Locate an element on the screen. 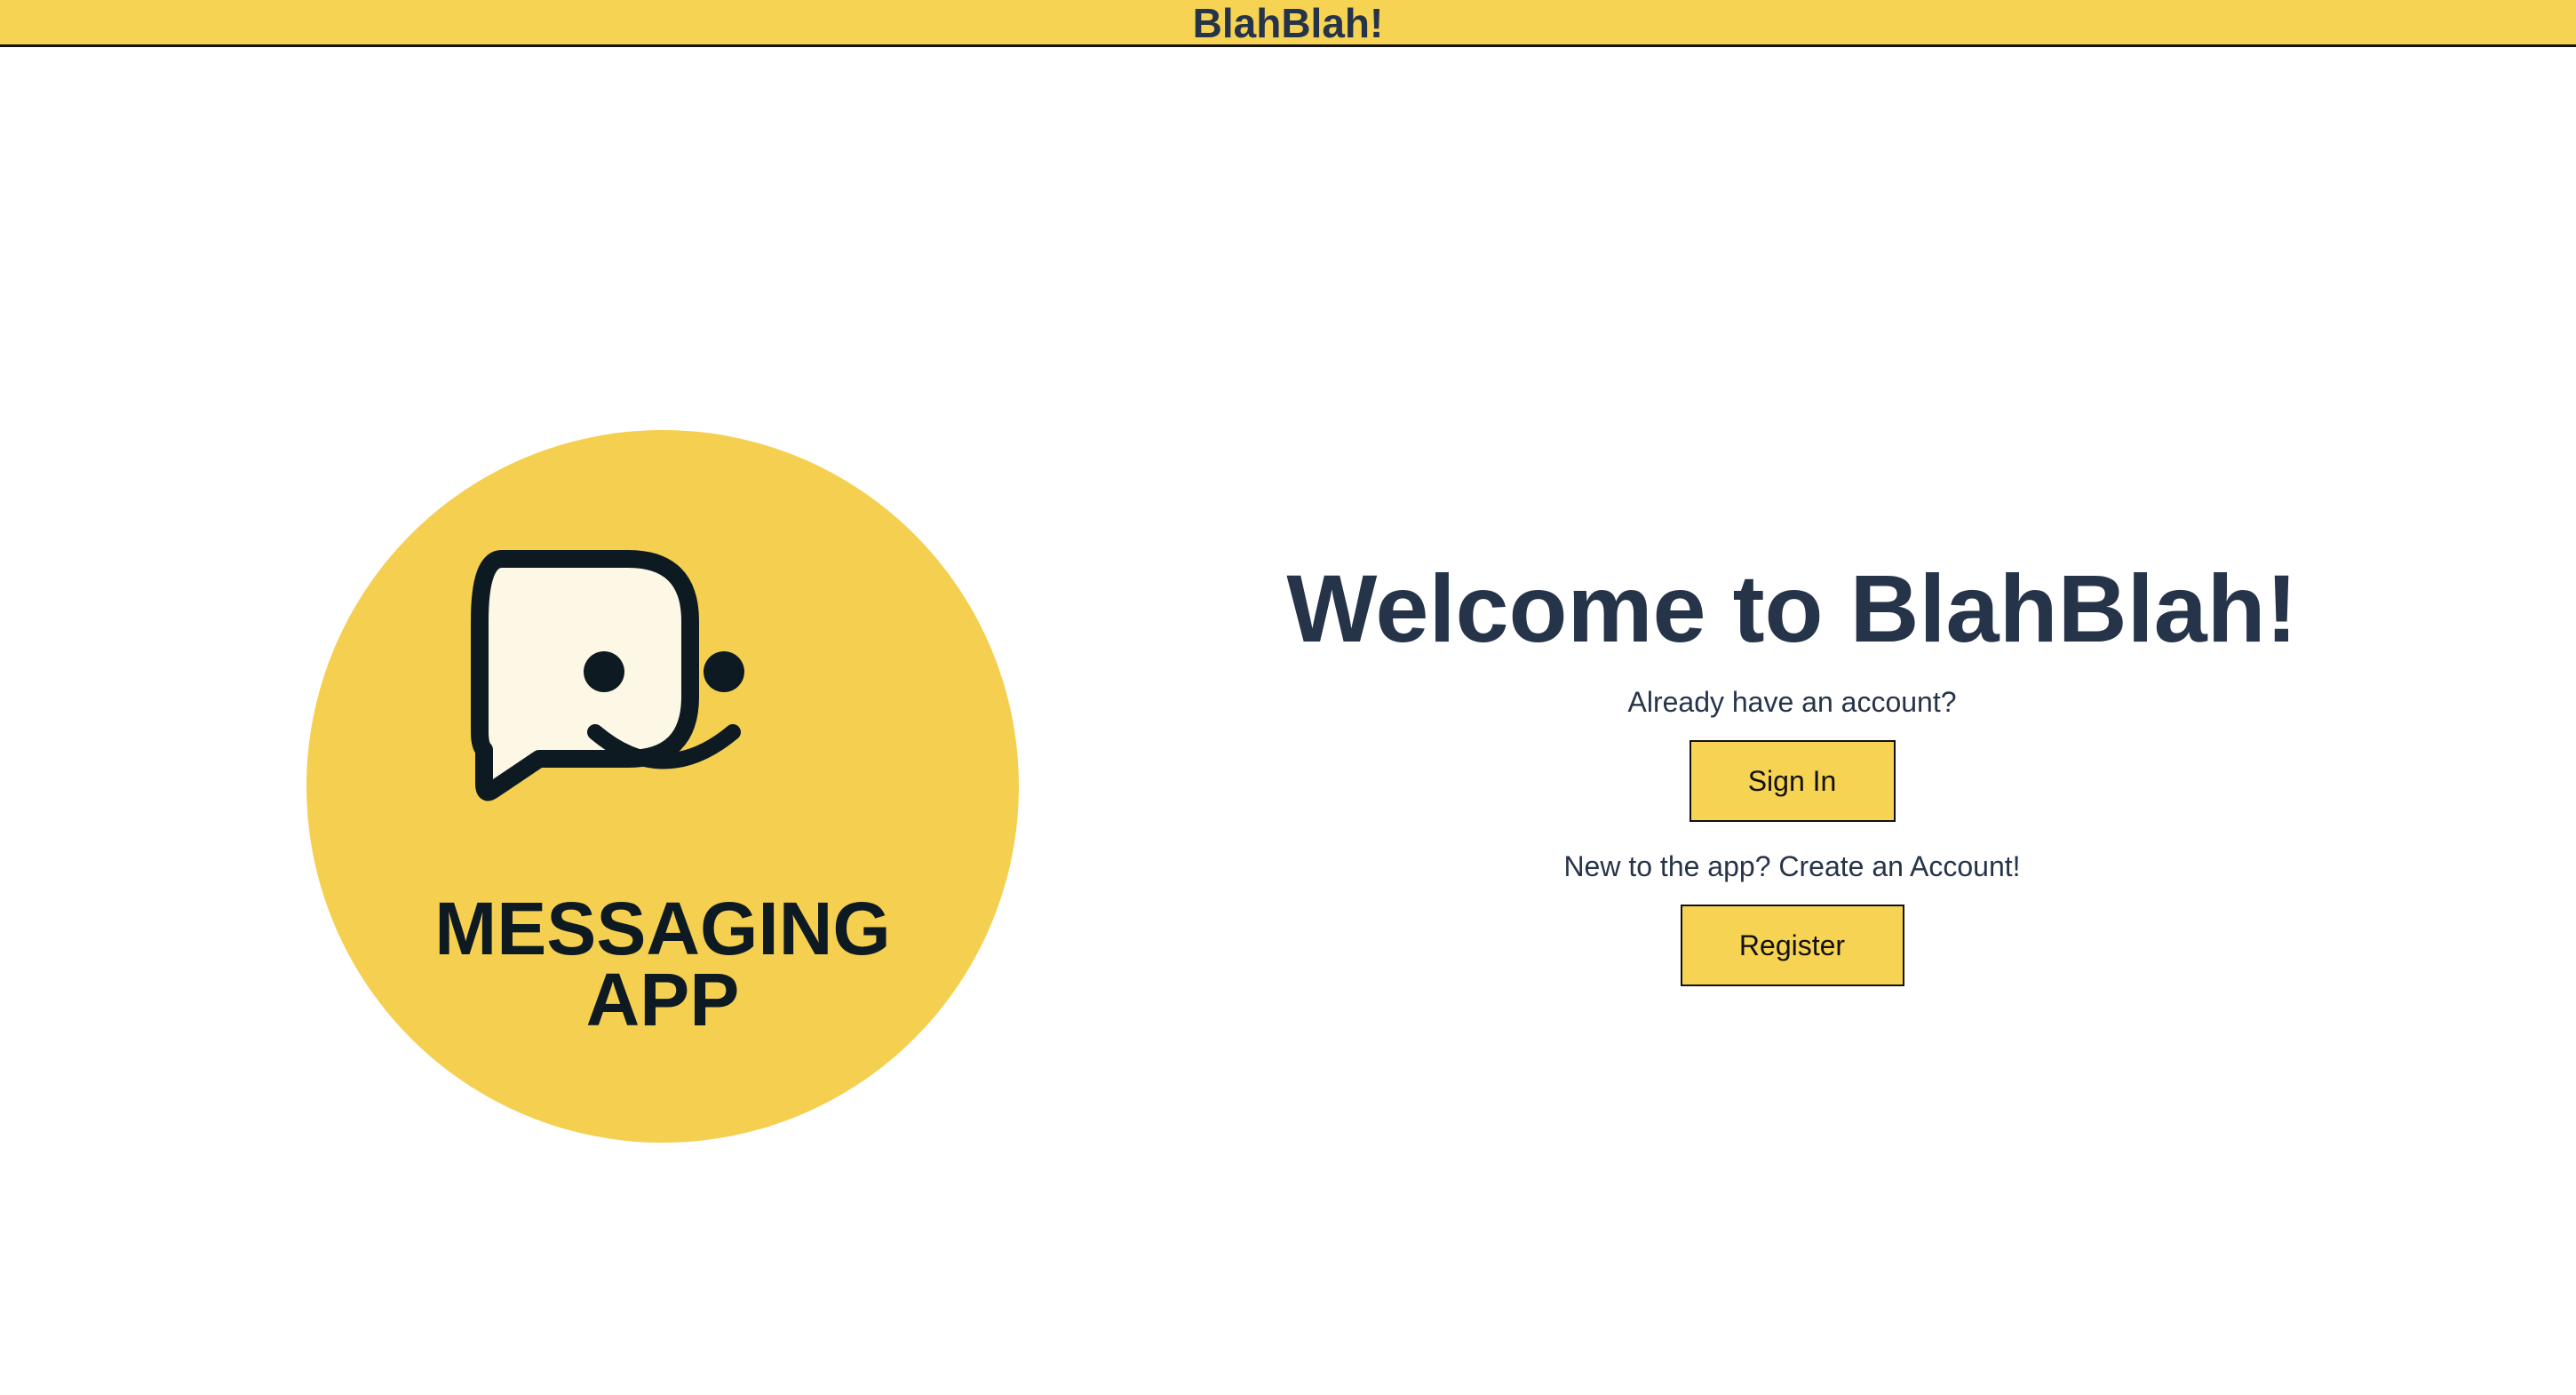 The image size is (2576, 1395). messaging-app-logo: MESSAGING APP is located at coordinates (662, 786).